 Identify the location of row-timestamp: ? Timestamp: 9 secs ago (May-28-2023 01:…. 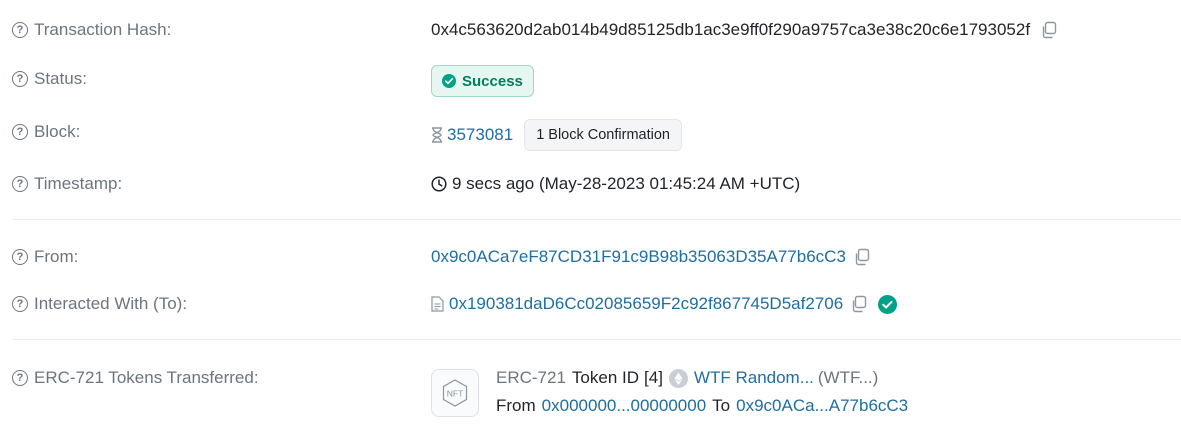
(596, 185).